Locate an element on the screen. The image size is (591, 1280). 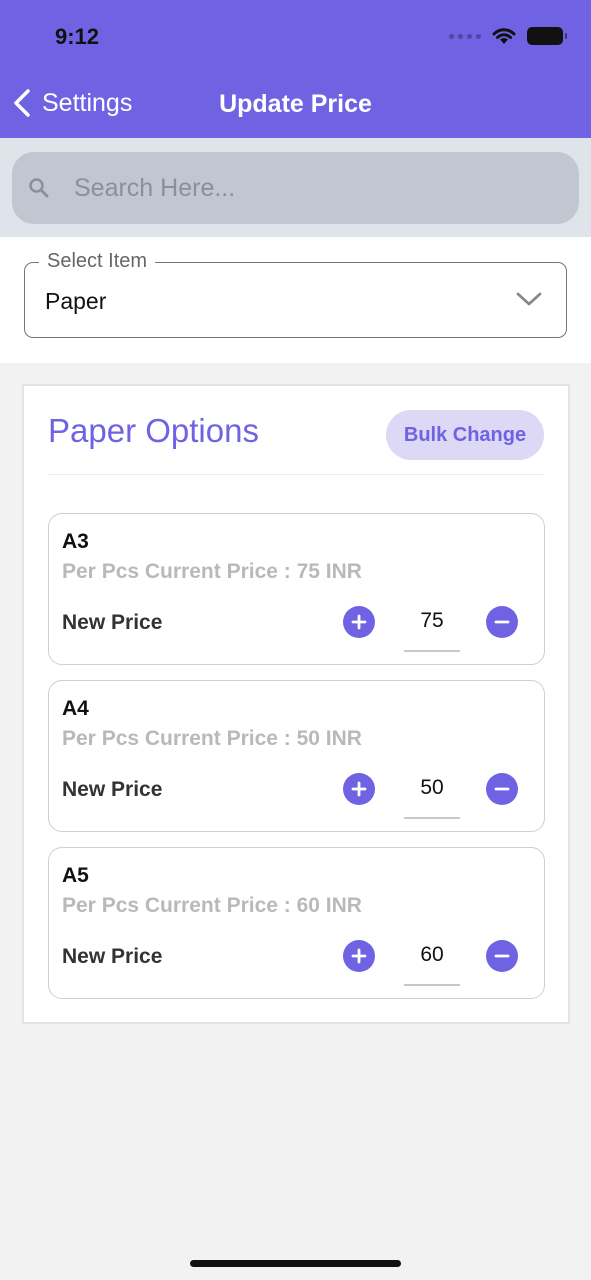
app-header: 9:12 Settings Update Price is located at coordinates (295, 69).